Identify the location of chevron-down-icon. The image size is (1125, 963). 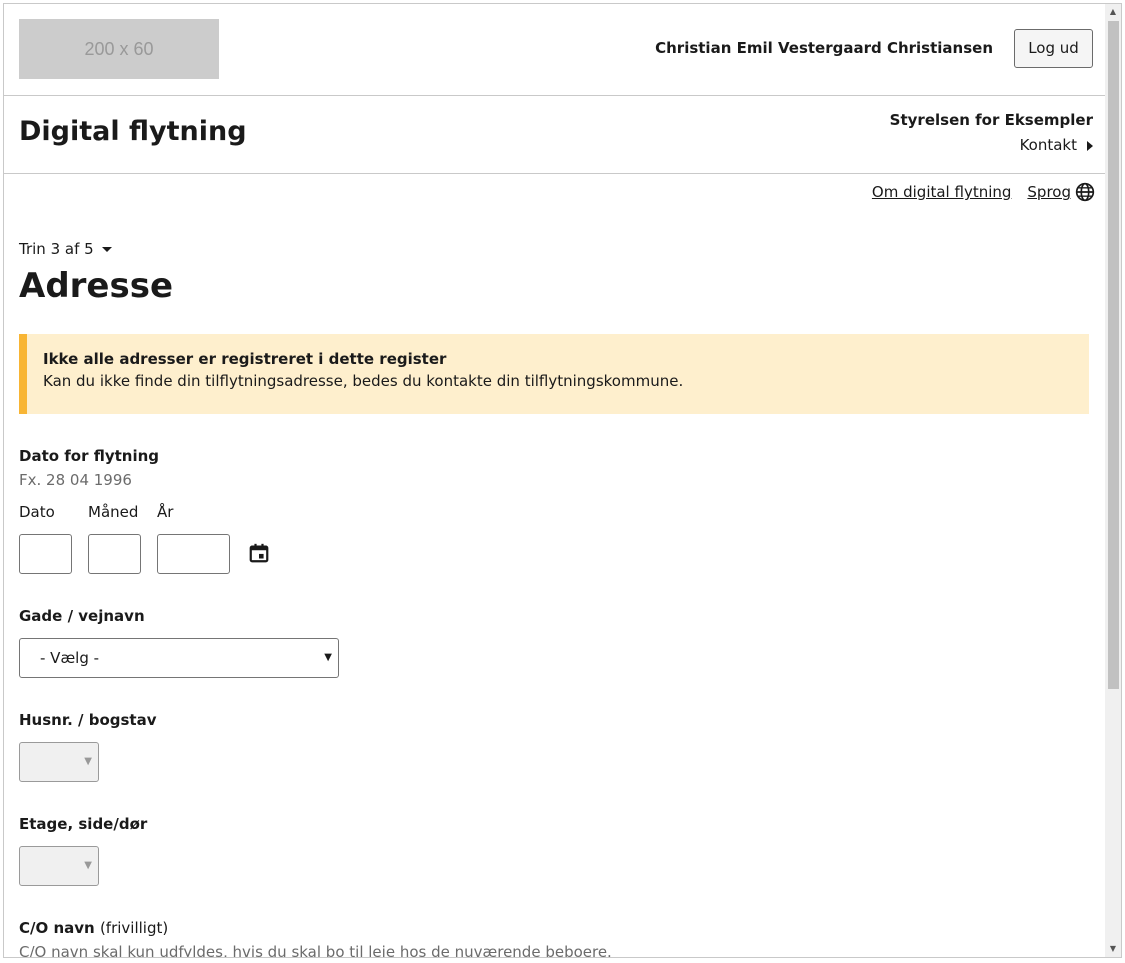
(106, 249).